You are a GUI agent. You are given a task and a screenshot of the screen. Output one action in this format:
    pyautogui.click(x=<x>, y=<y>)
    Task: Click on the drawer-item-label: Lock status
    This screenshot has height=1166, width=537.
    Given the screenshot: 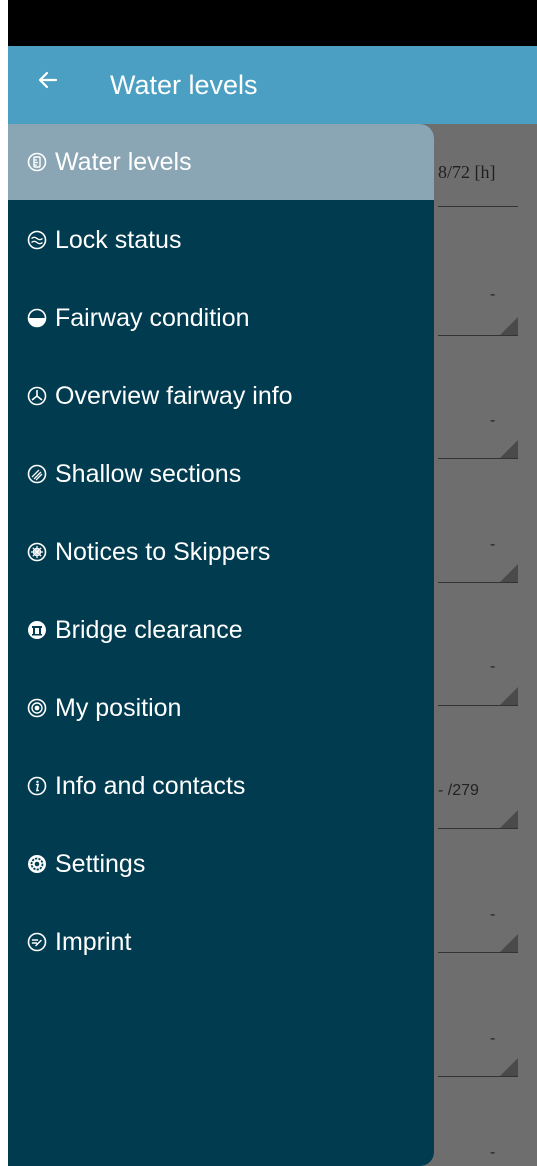 What is the action you would take?
    pyautogui.click(x=118, y=240)
    